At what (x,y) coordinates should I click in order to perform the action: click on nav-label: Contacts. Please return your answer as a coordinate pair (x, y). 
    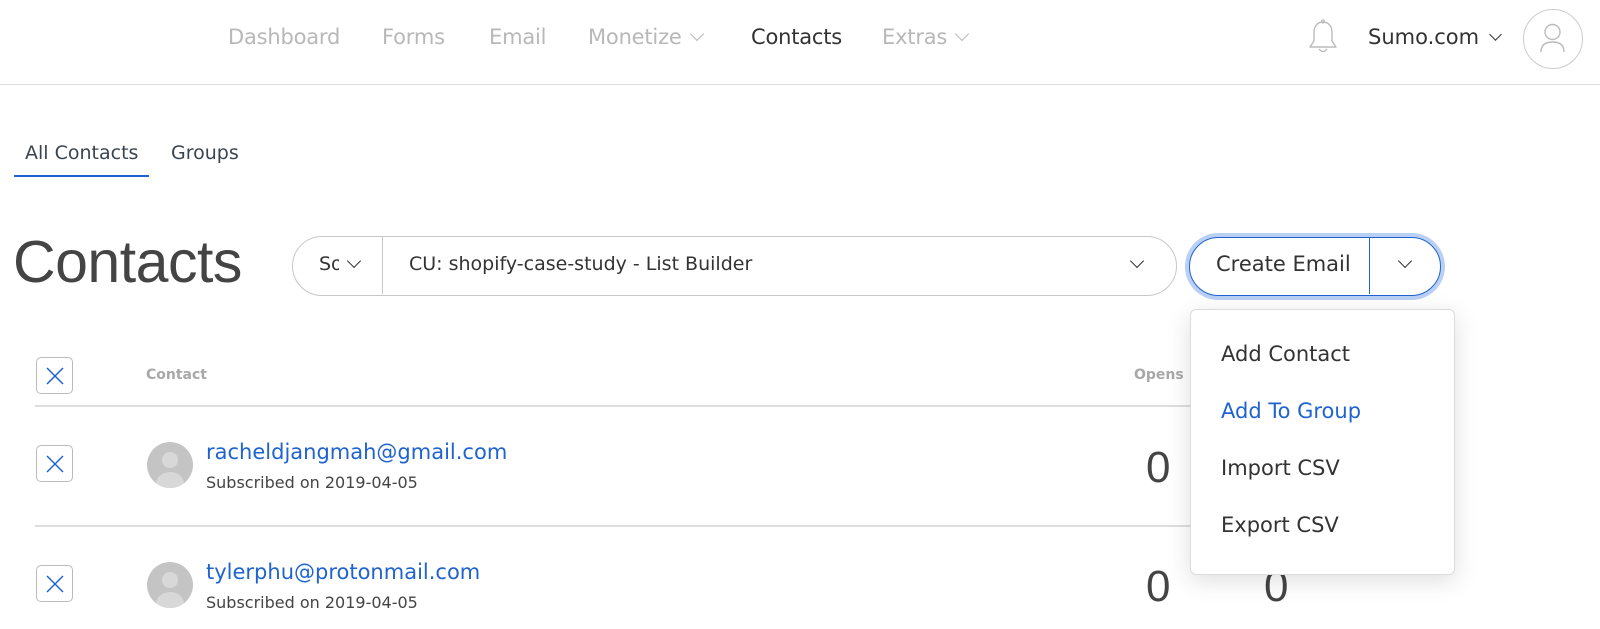
    Looking at the image, I should click on (797, 37).